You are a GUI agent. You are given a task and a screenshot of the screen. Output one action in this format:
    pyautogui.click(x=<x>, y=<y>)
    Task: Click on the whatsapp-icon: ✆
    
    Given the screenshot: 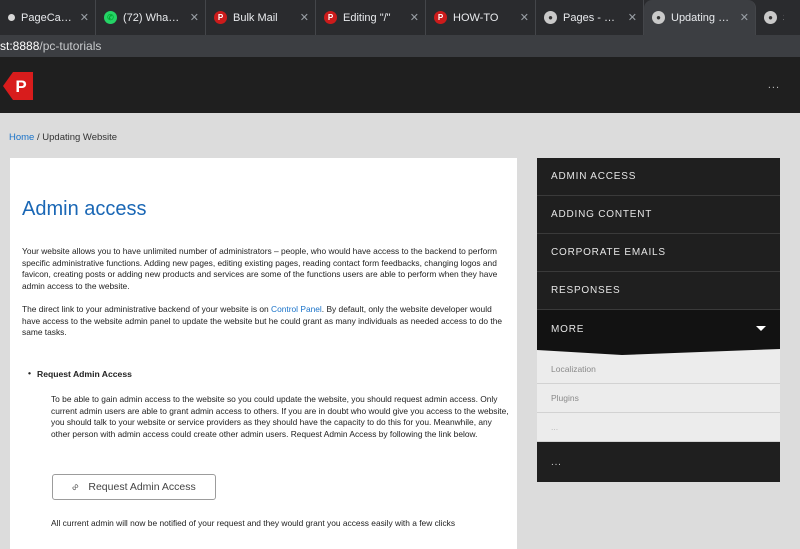 What is the action you would take?
    pyautogui.click(x=110, y=17)
    